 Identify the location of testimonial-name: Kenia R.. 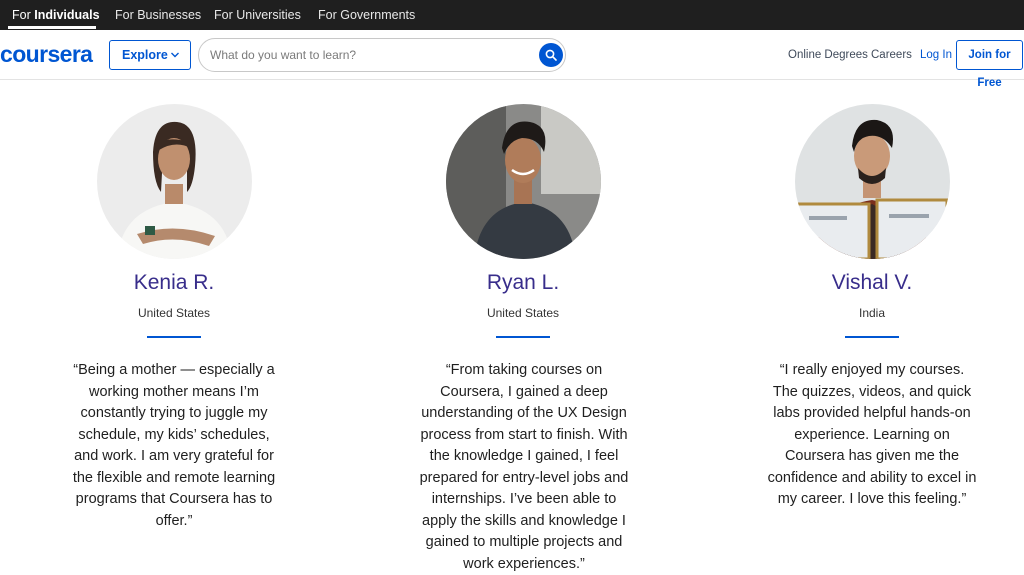
(174, 282).